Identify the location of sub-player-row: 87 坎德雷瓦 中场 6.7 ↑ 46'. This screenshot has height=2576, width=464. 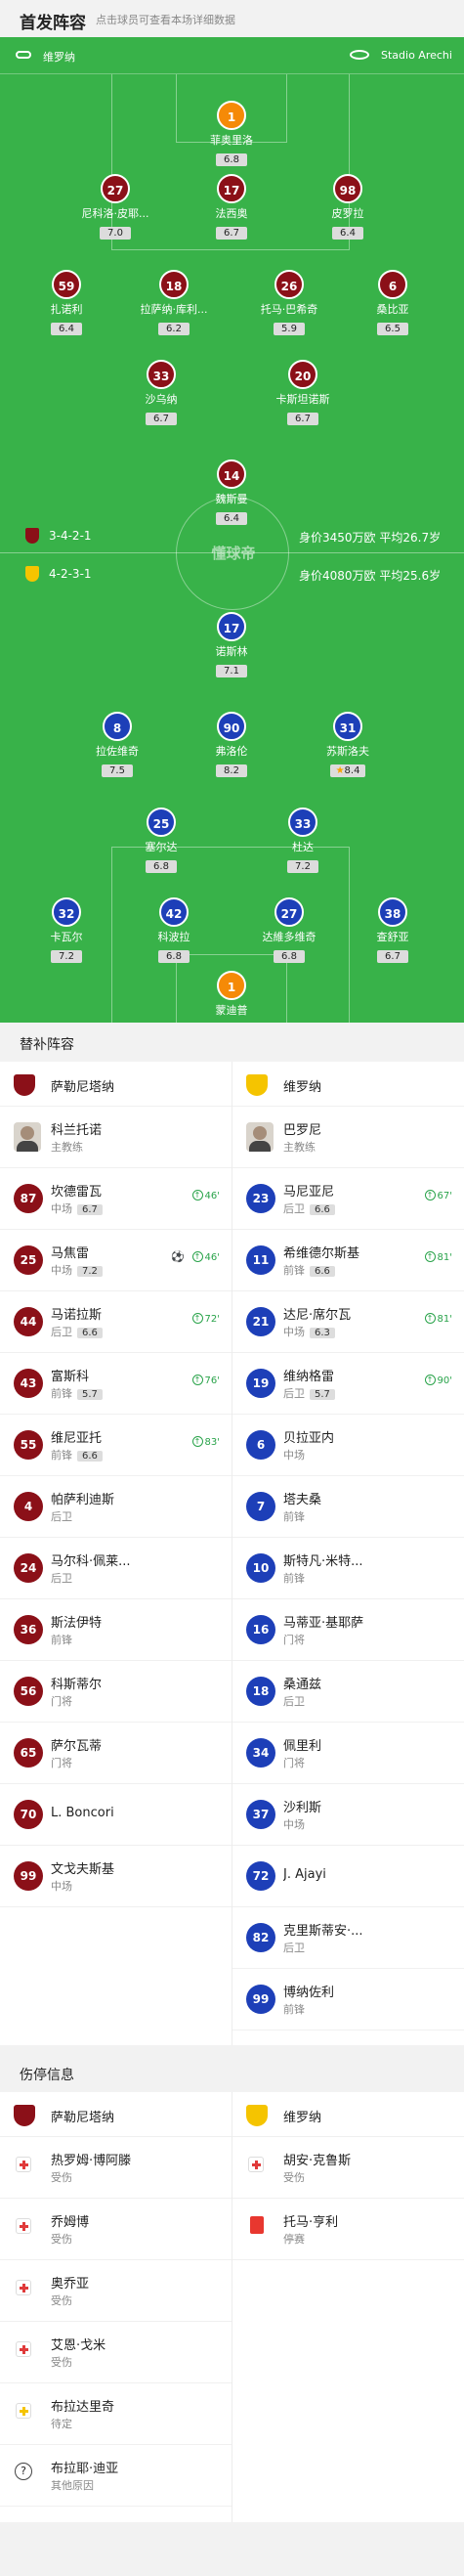
(116, 1199).